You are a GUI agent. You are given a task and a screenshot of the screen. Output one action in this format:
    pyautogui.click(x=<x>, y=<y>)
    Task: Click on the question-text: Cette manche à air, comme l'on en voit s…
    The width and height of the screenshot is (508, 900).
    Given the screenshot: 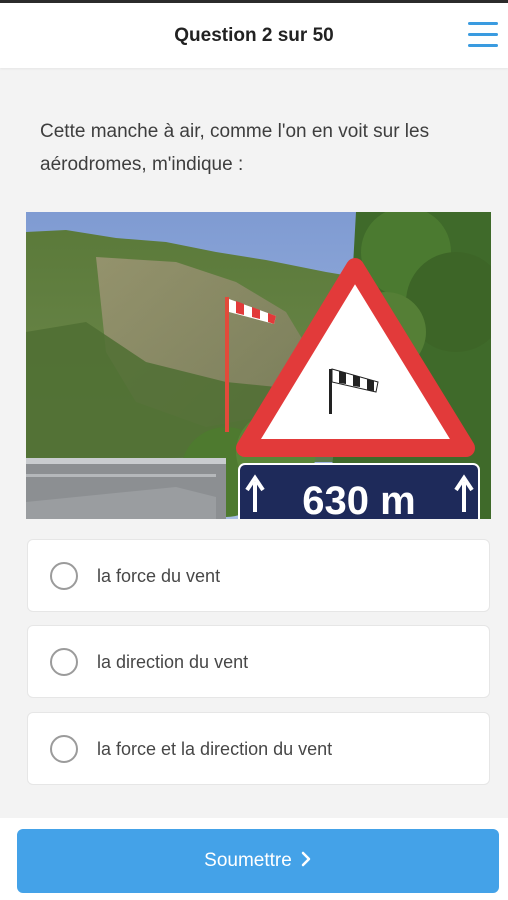 What is the action you would take?
    pyautogui.click(x=235, y=148)
    